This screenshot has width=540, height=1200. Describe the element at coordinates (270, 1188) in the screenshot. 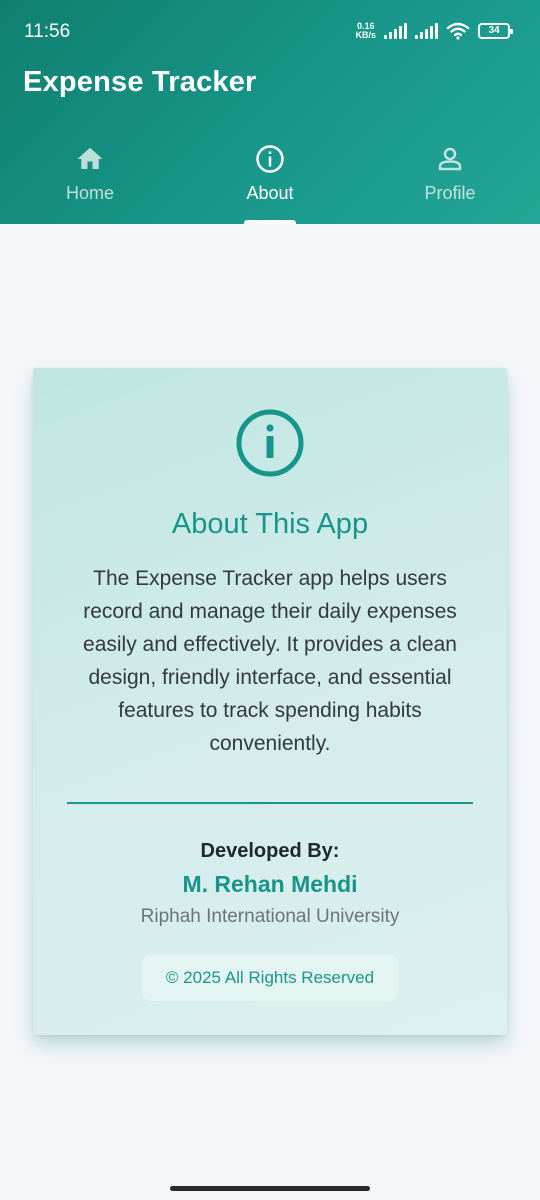

I see `home-indicator` at that location.